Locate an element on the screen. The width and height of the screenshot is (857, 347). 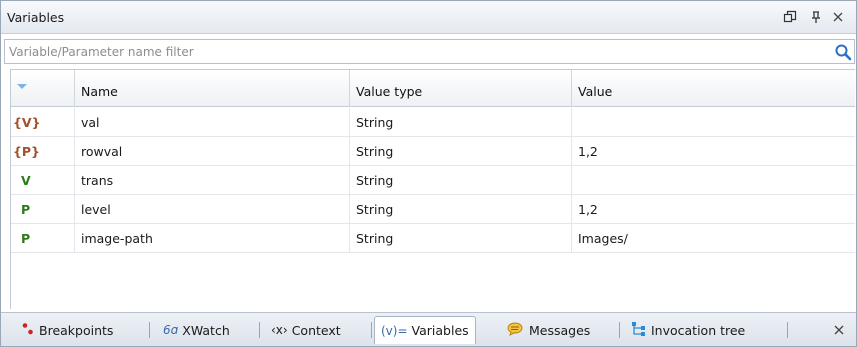
close-panel-icon is located at coordinates (838, 17).